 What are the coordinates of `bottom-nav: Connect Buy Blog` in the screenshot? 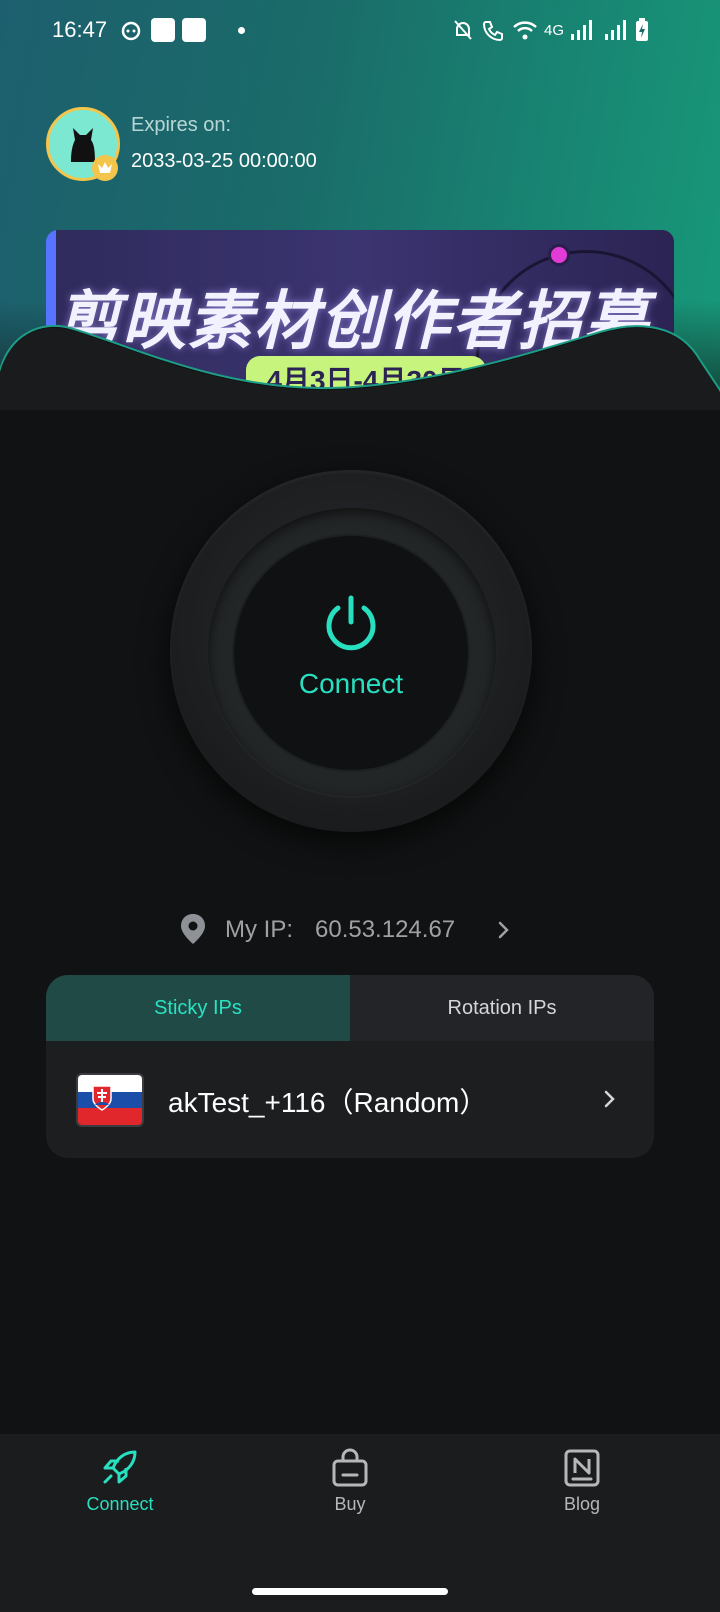 It's located at (360, 1523).